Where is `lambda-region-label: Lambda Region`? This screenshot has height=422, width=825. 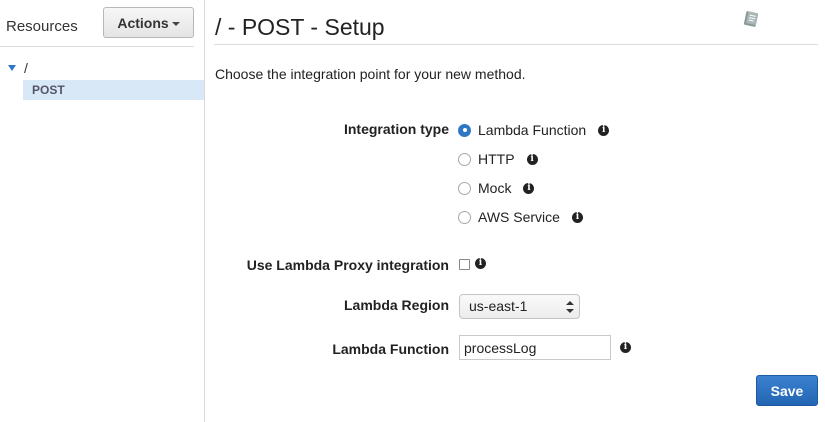
lambda-region-label: Lambda Region is located at coordinates (396, 305).